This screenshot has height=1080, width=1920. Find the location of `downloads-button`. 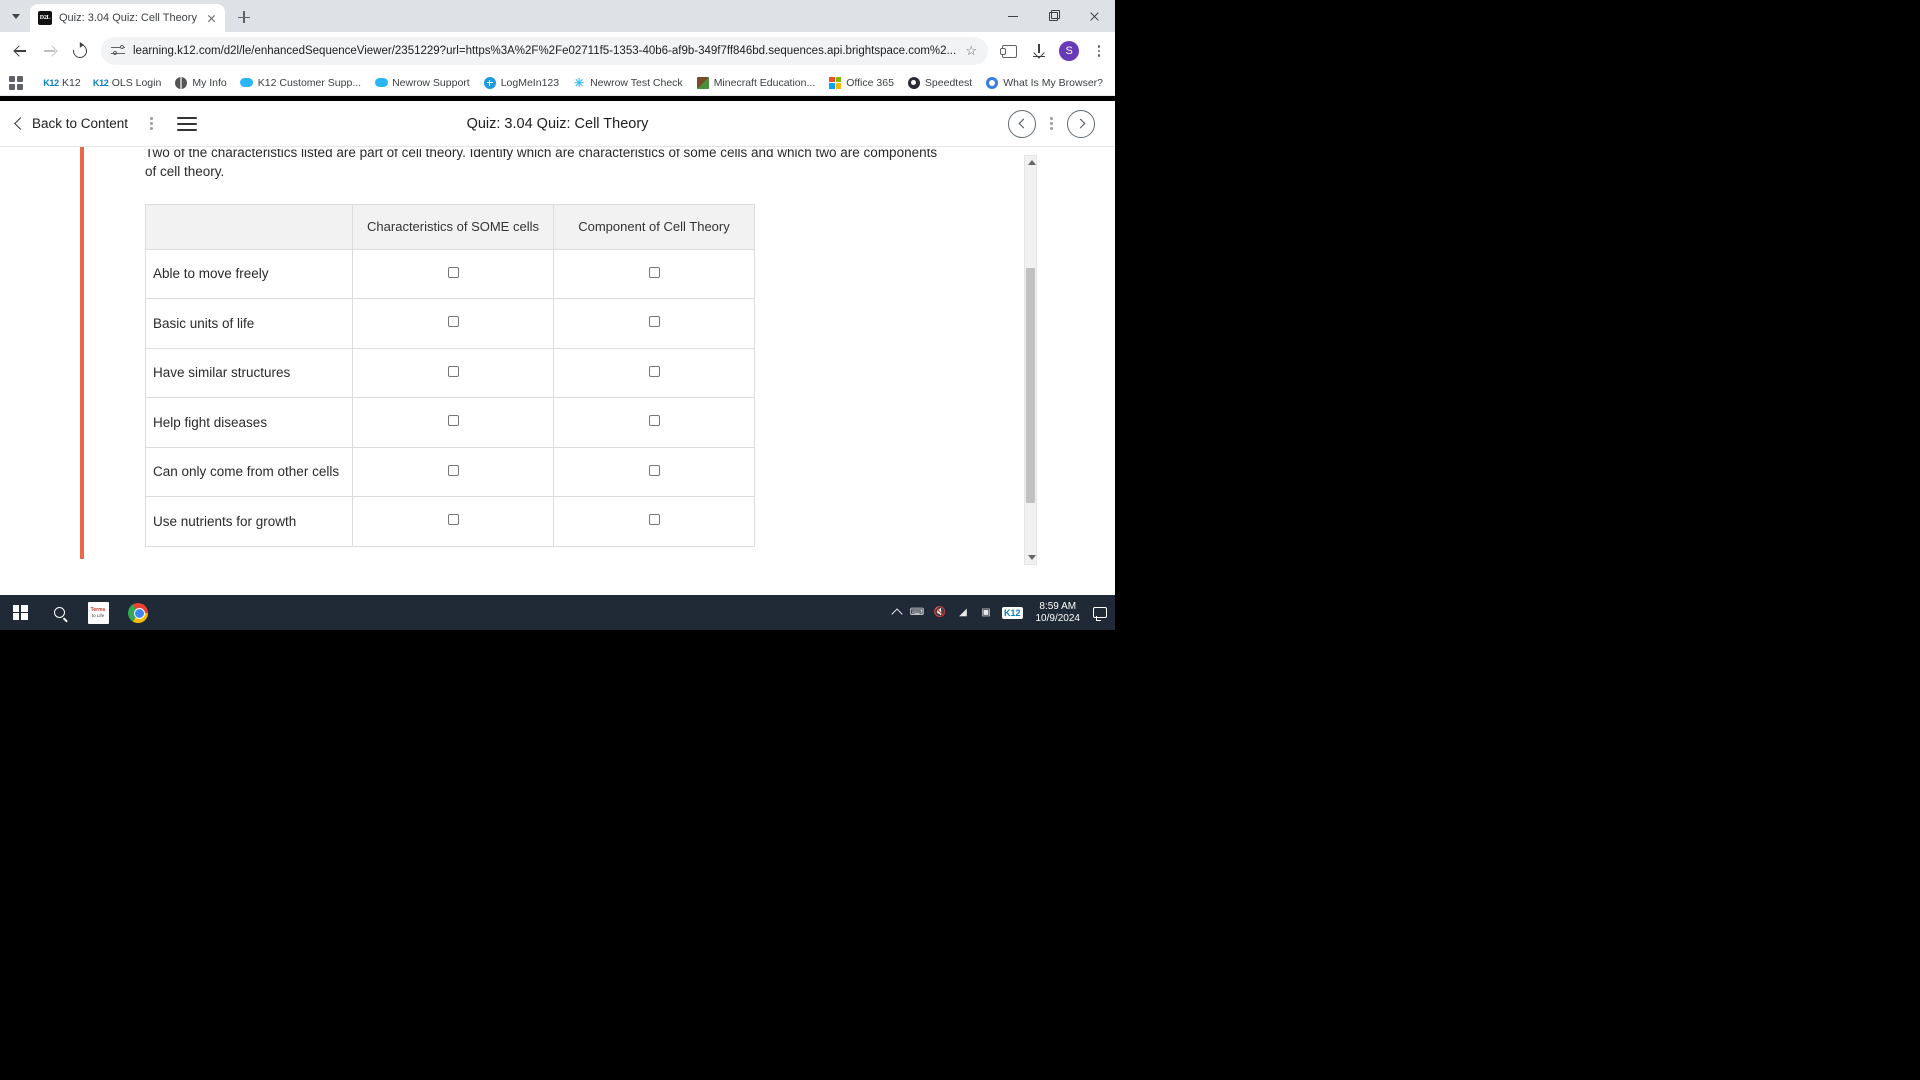

downloads-button is located at coordinates (1039, 51).